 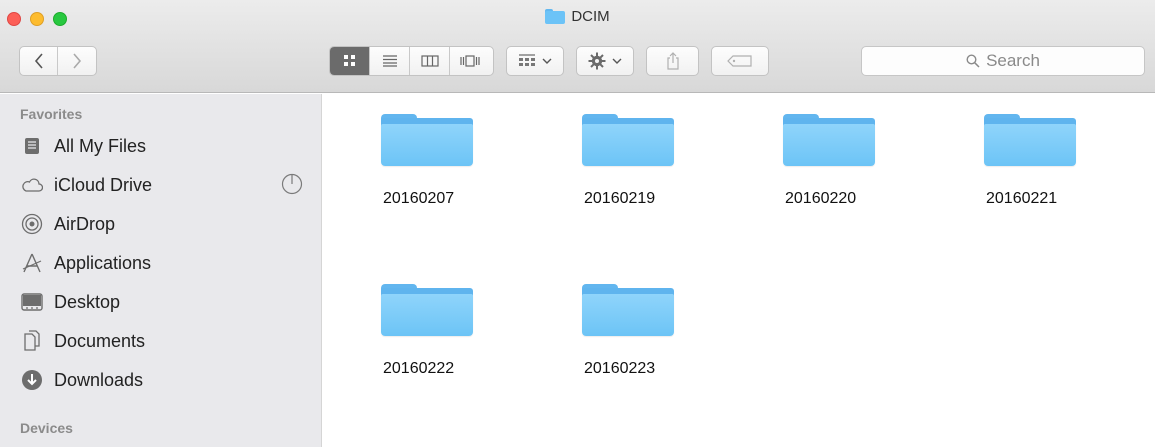 I want to click on folder-name: 20160220, so click(x=821, y=198).